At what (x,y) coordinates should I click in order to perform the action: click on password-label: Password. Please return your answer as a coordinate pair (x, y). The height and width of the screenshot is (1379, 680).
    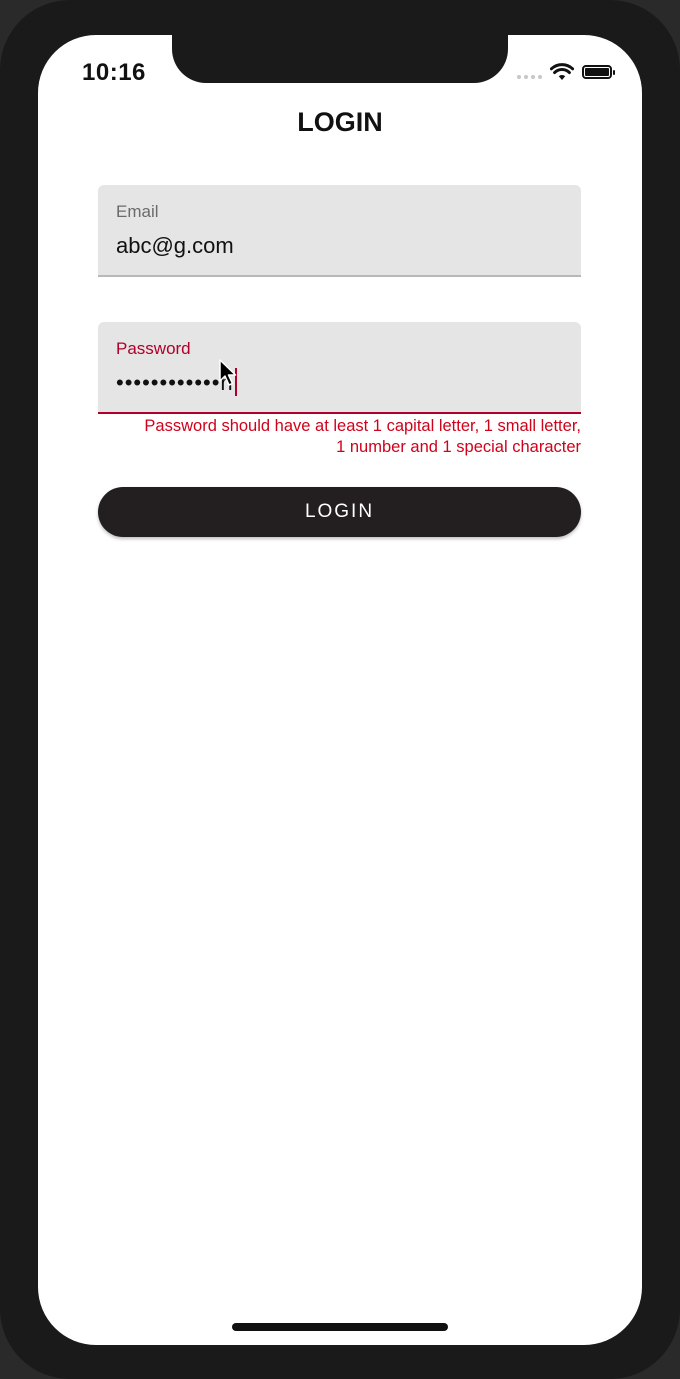
    Looking at the image, I should click on (153, 348).